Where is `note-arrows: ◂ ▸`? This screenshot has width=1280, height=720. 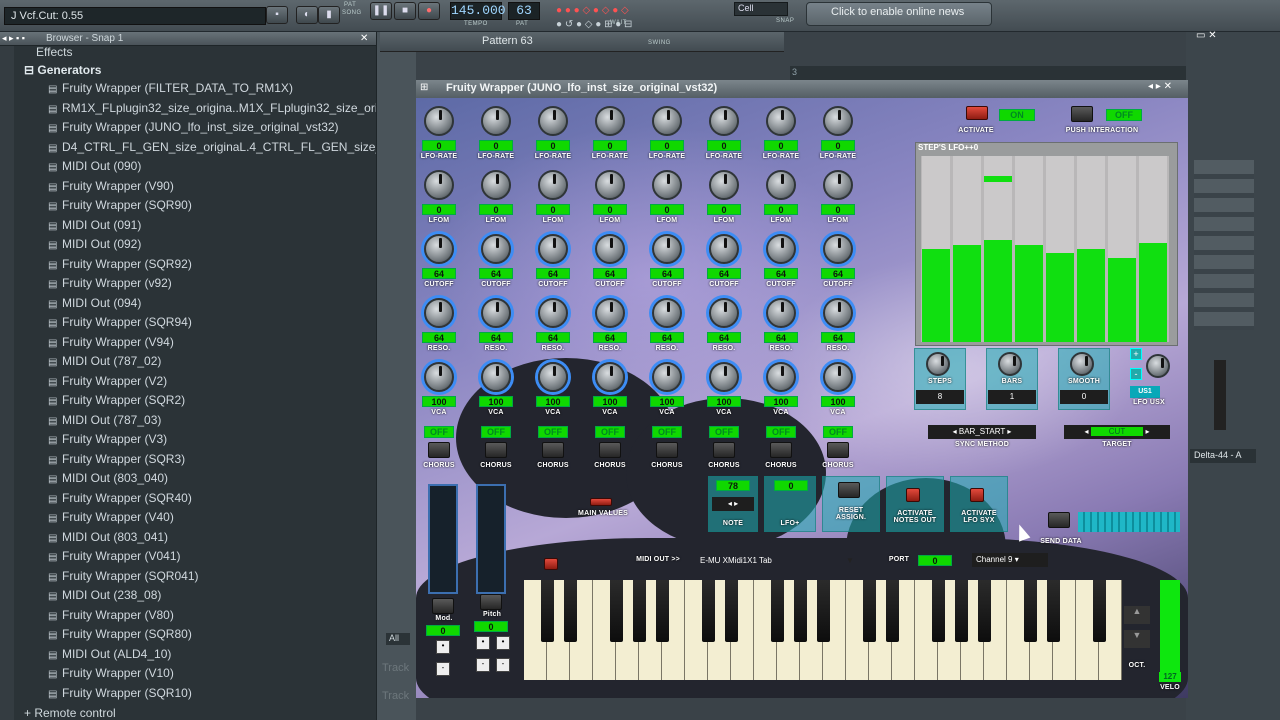 note-arrows: ◂ ▸ is located at coordinates (733, 504).